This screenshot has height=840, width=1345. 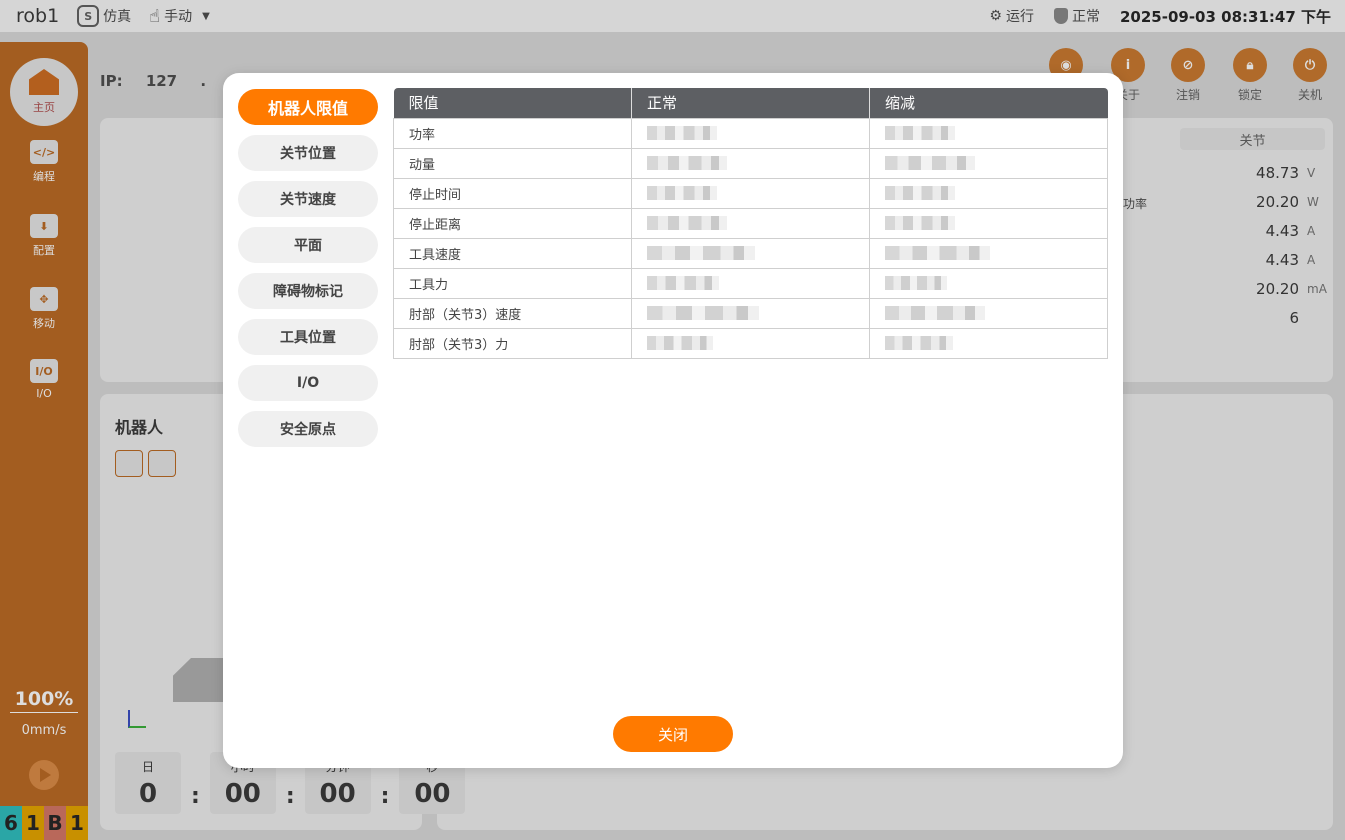 What do you see at coordinates (512, 283) in the screenshot?
I see `limit-name: 工具力` at bounding box center [512, 283].